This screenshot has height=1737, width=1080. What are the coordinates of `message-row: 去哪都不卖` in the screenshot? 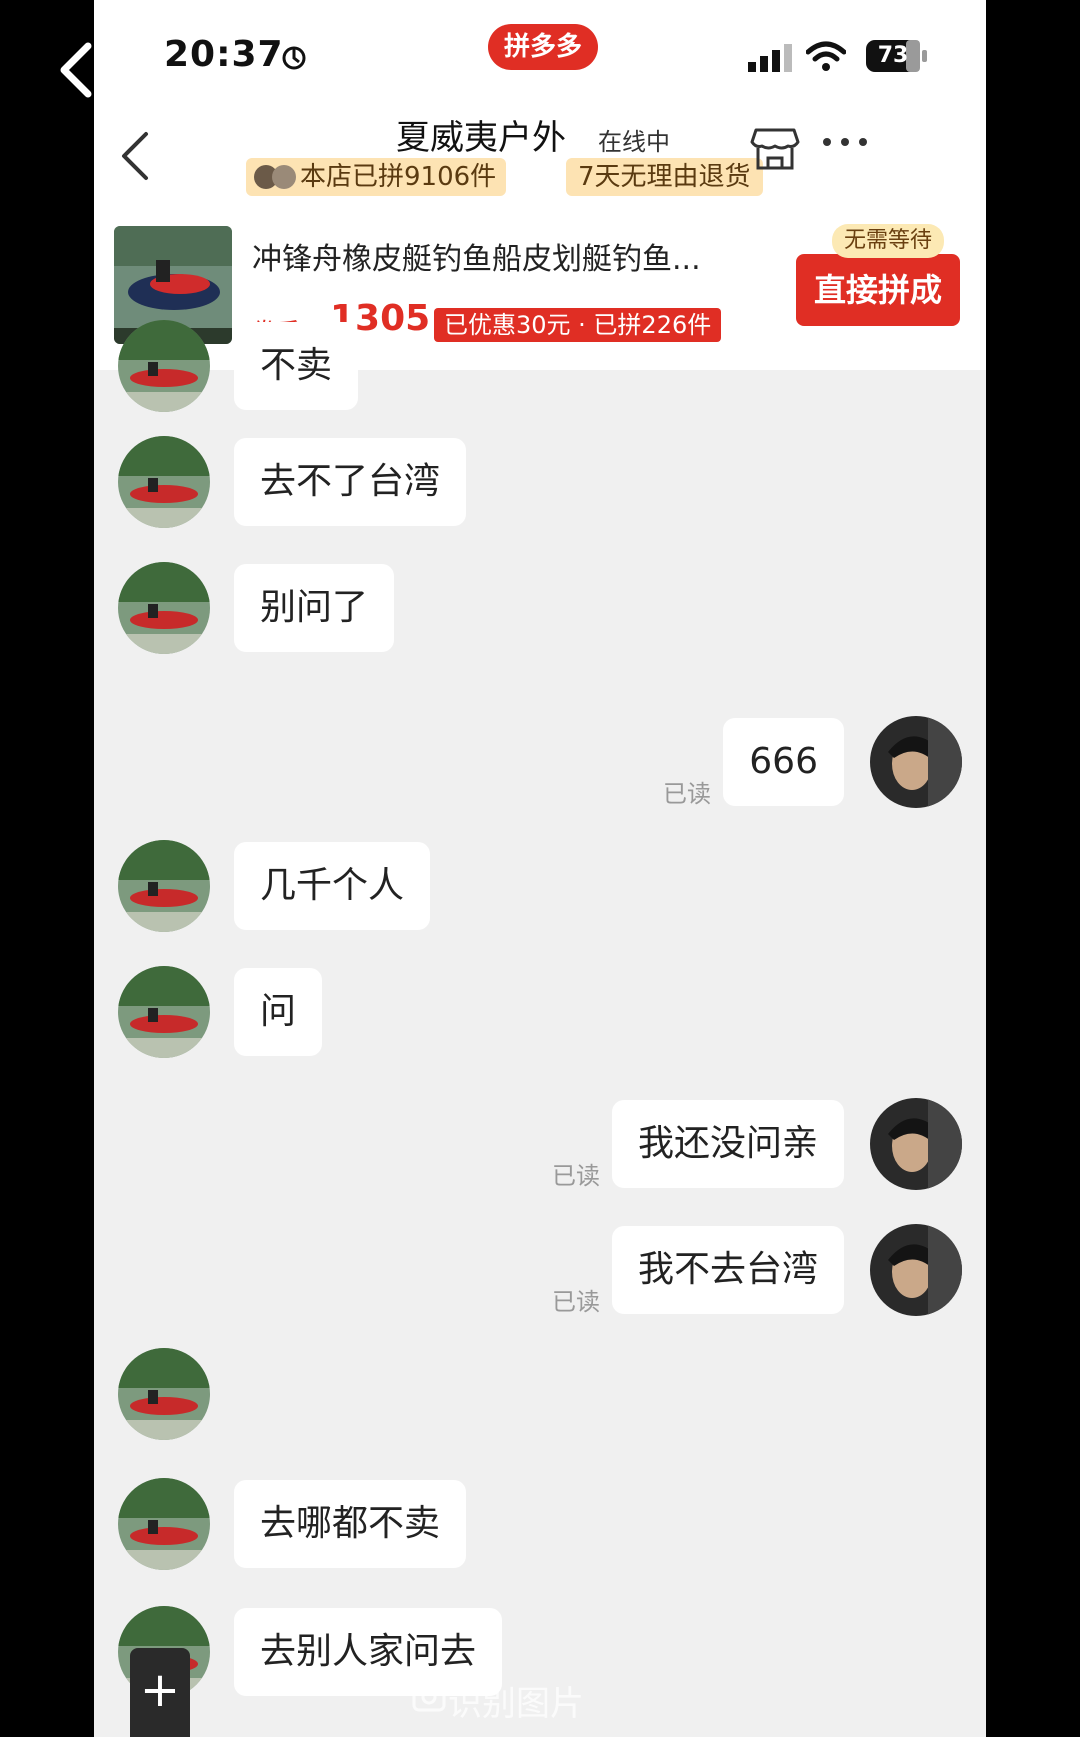 It's located at (540, 1524).